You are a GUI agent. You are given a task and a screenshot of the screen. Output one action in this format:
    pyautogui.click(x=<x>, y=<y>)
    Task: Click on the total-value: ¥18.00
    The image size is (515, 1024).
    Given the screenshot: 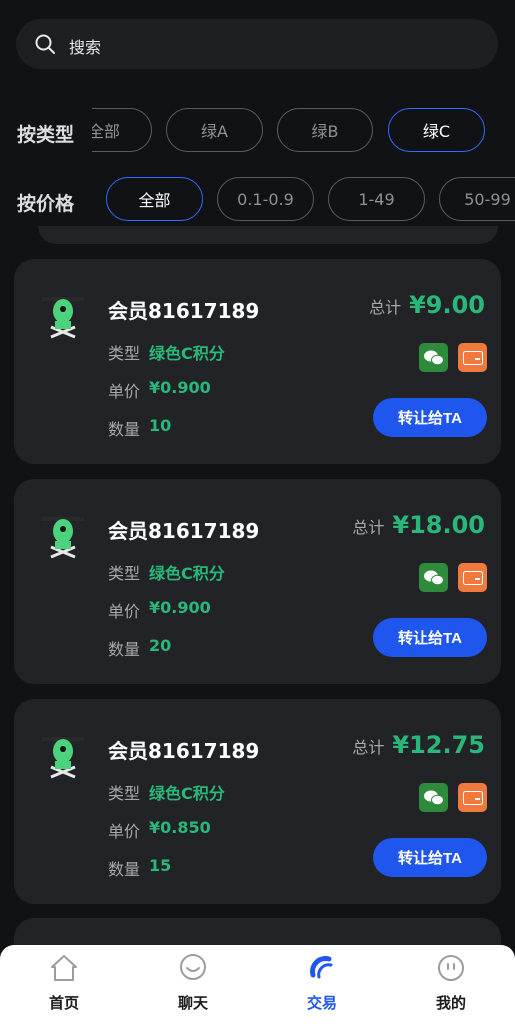 What is the action you would take?
    pyautogui.click(x=438, y=525)
    